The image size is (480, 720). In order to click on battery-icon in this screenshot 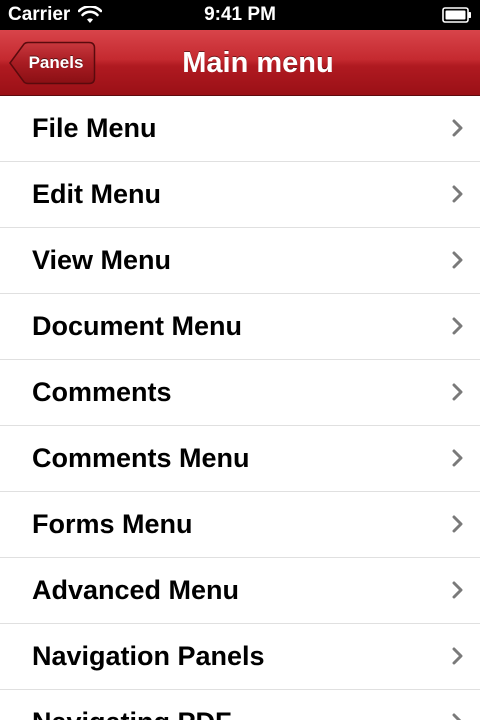, I will do `click(457, 15)`.